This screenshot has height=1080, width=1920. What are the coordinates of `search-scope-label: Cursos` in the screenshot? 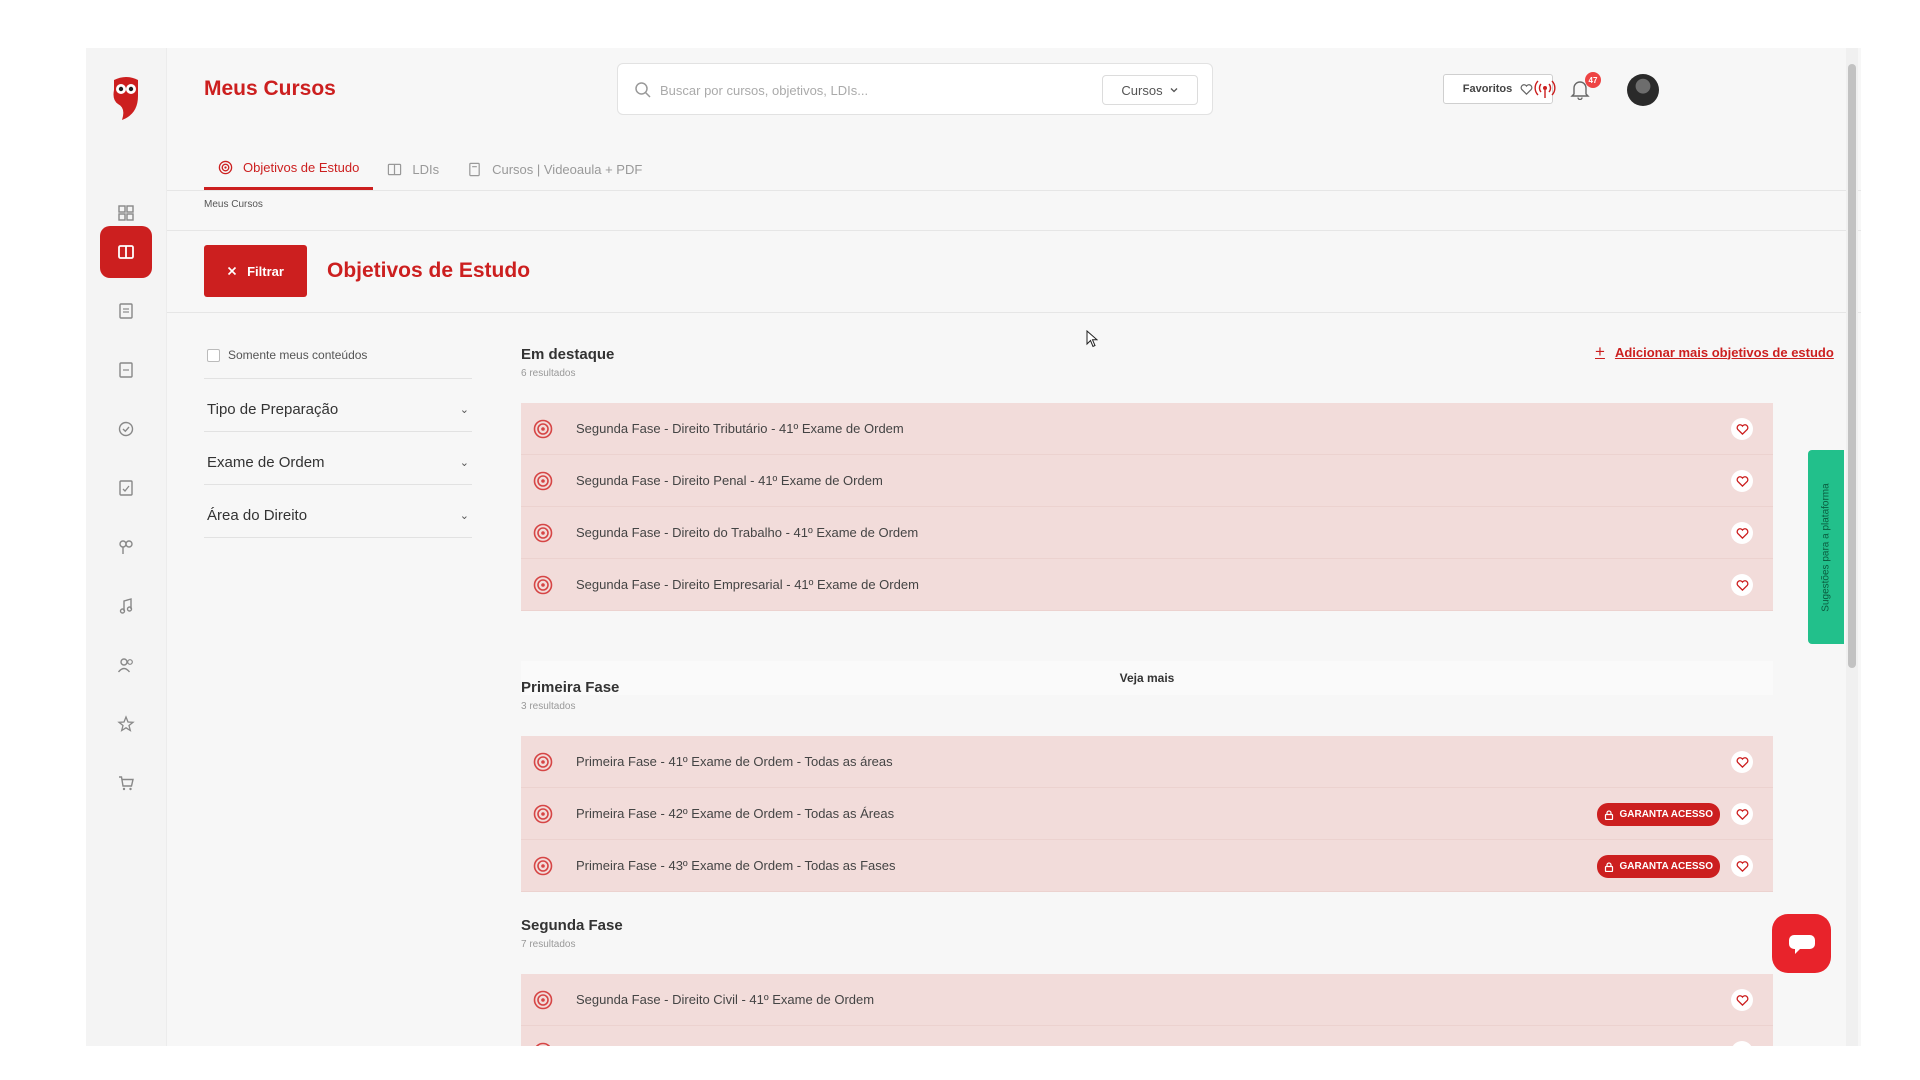 It's located at (1142, 90).